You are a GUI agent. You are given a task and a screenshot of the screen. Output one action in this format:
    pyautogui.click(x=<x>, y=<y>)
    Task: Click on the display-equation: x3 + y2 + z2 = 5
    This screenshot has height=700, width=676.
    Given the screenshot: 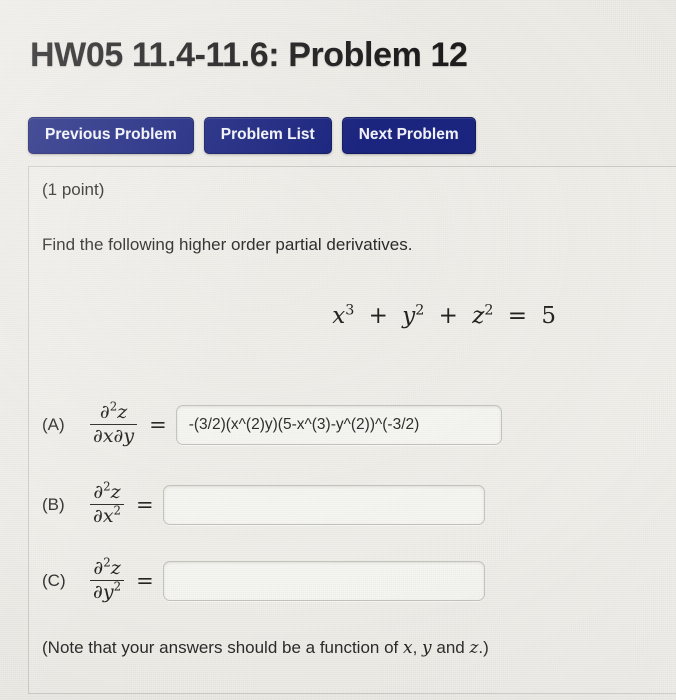 What is the action you would take?
    pyautogui.click(x=278, y=315)
    